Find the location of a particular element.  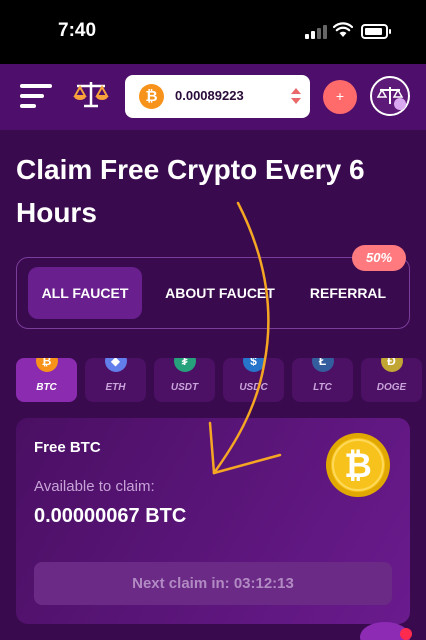

avatar-scales-icon is located at coordinates (391, 98).